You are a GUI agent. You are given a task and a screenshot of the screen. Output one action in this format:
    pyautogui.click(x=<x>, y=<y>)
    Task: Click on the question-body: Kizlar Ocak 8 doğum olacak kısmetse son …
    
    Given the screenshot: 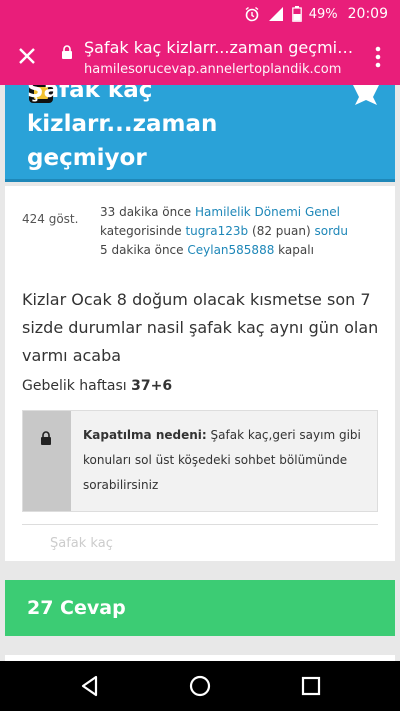 What is the action you would take?
    pyautogui.click(x=200, y=327)
    